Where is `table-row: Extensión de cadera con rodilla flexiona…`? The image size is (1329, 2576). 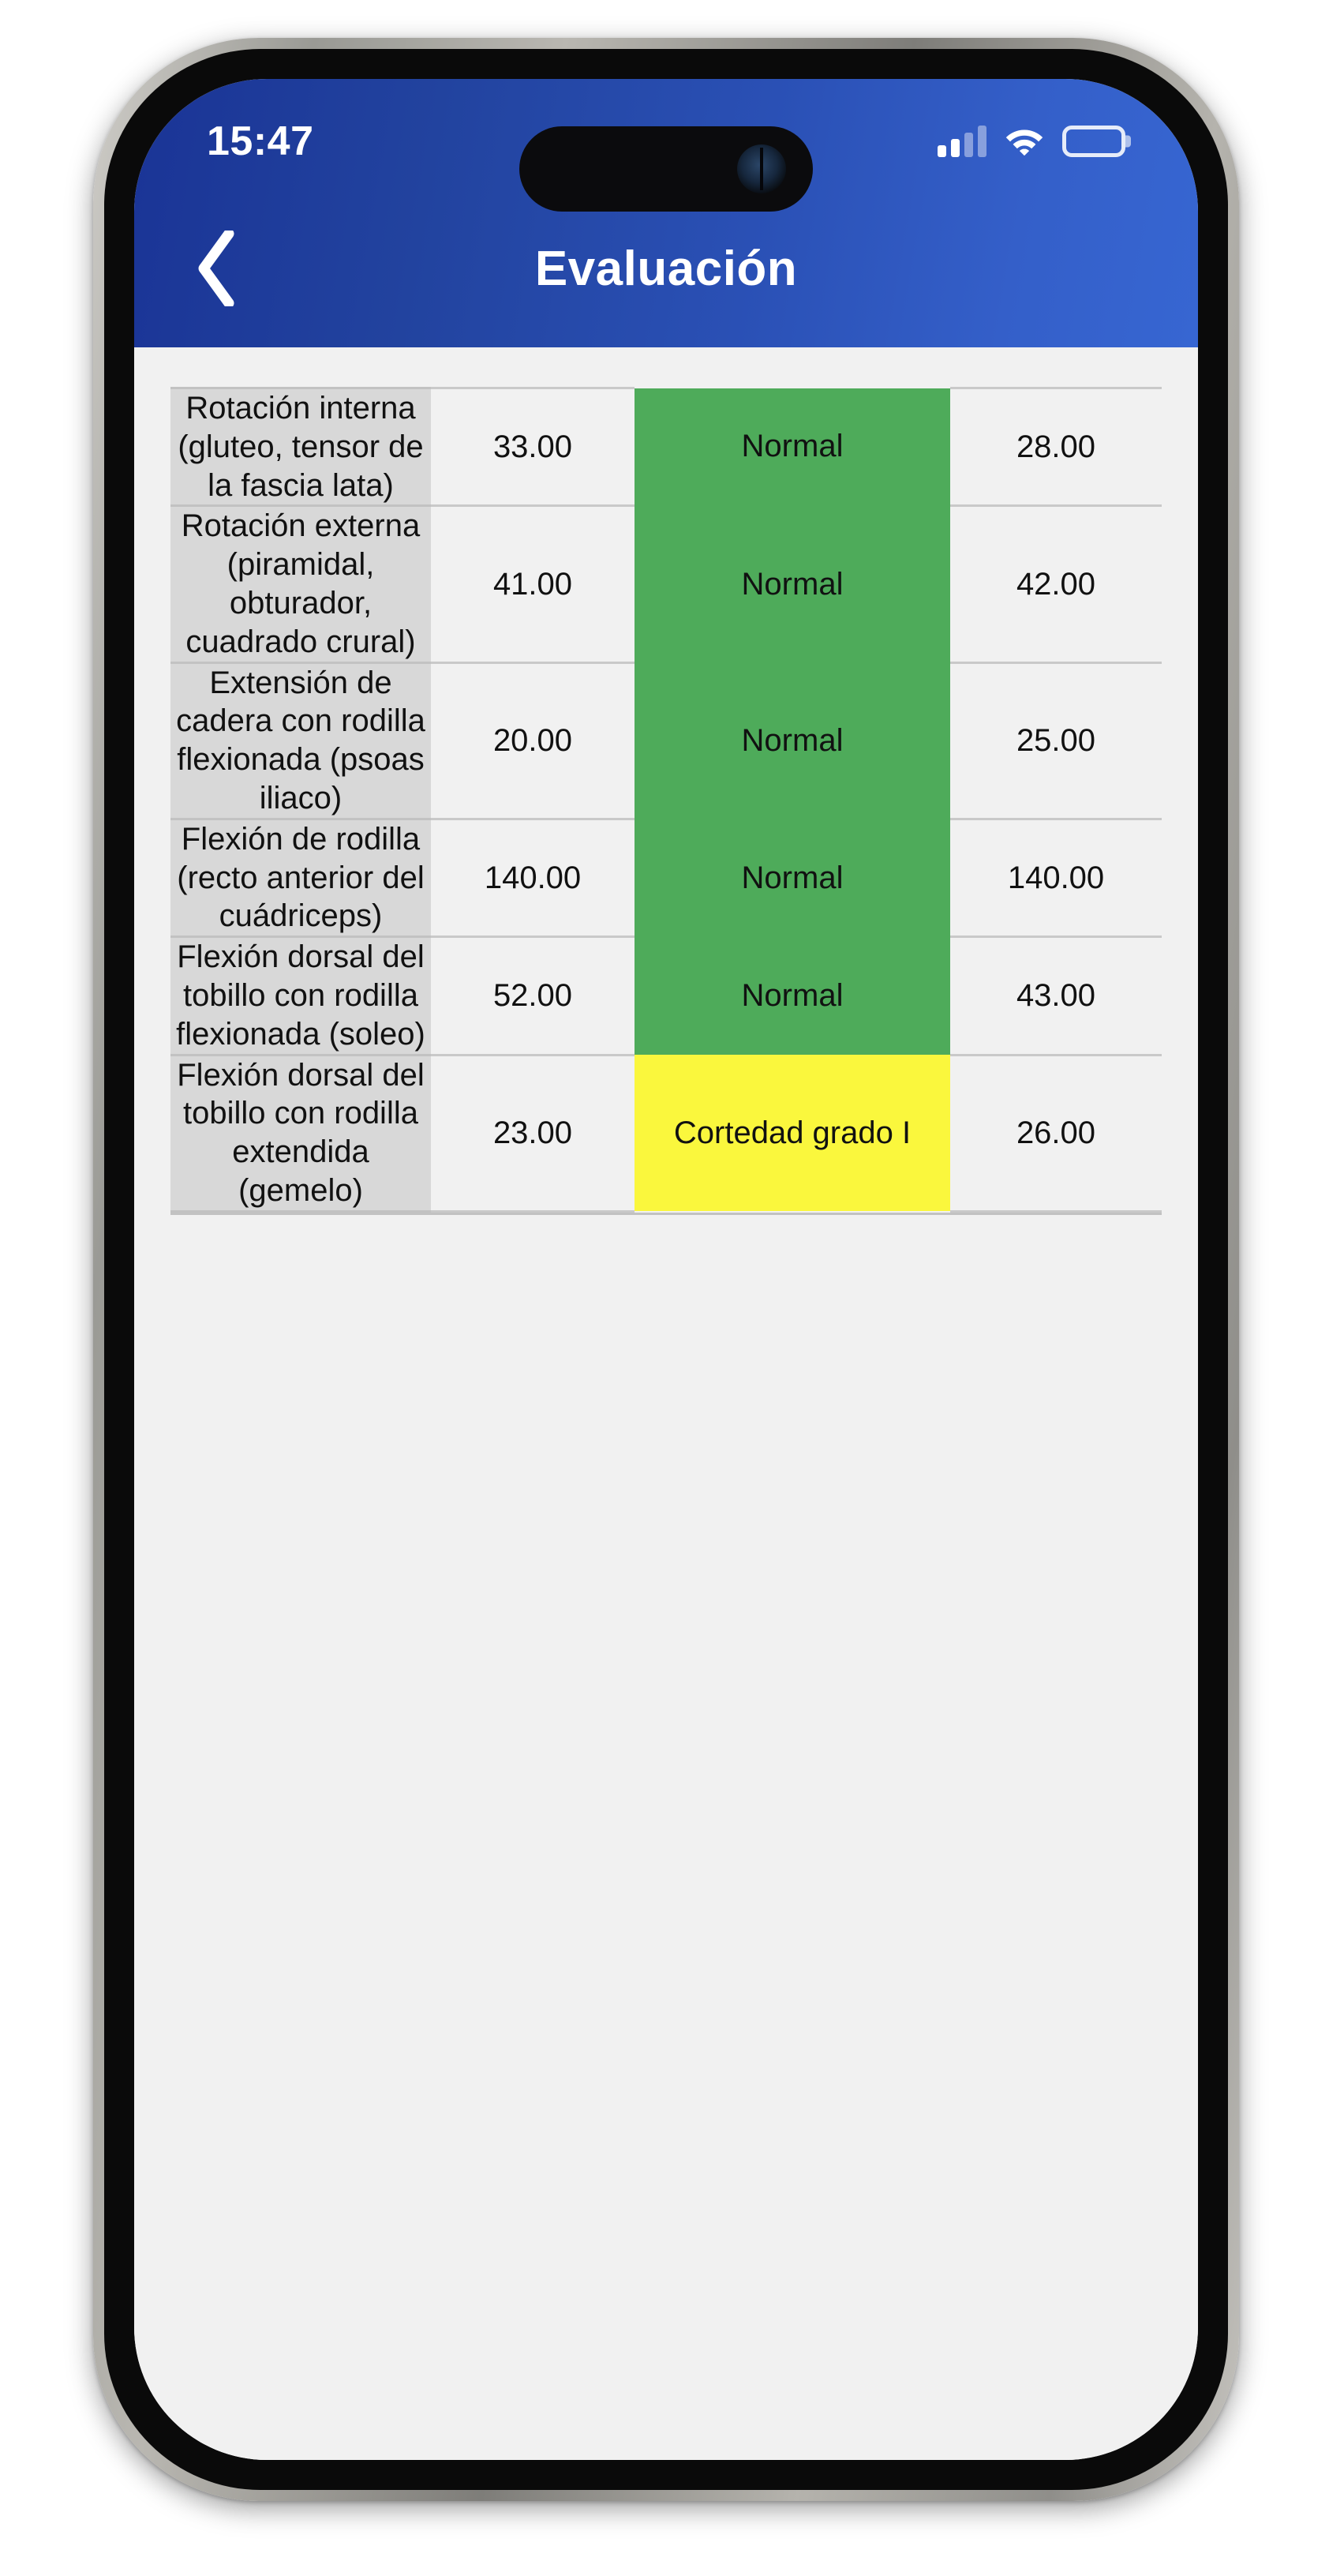 table-row: Extensión de cadera con rodilla flexiona… is located at coordinates (666, 741).